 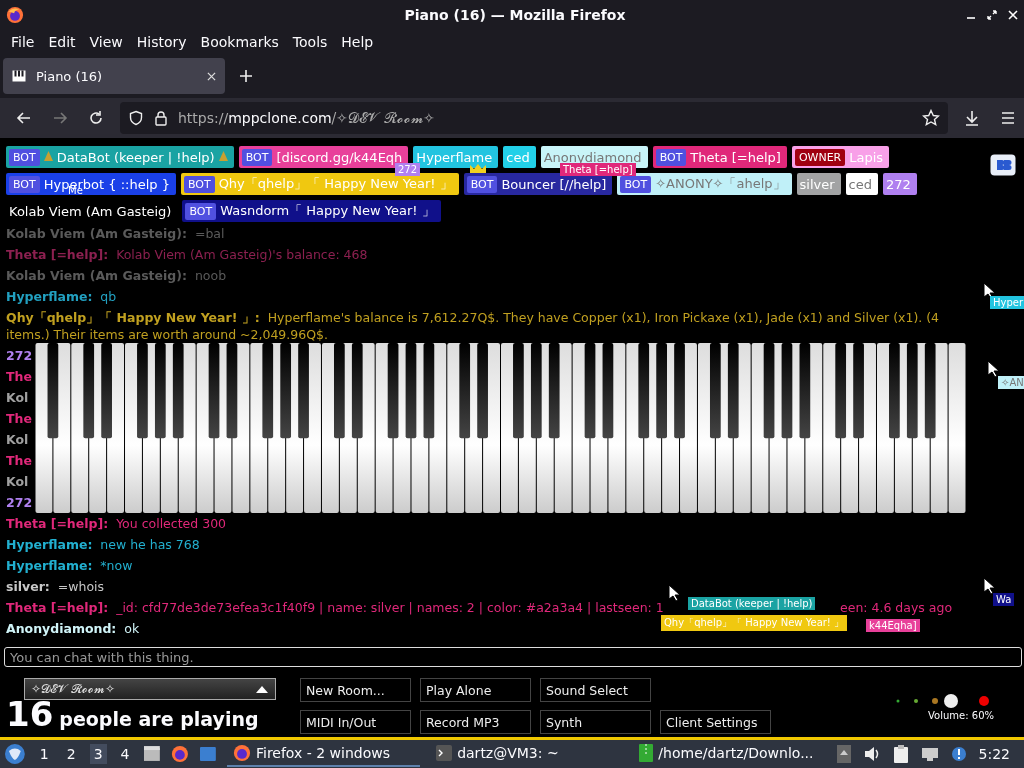 I want to click on new-tab-icon, so click(x=246, y=76).